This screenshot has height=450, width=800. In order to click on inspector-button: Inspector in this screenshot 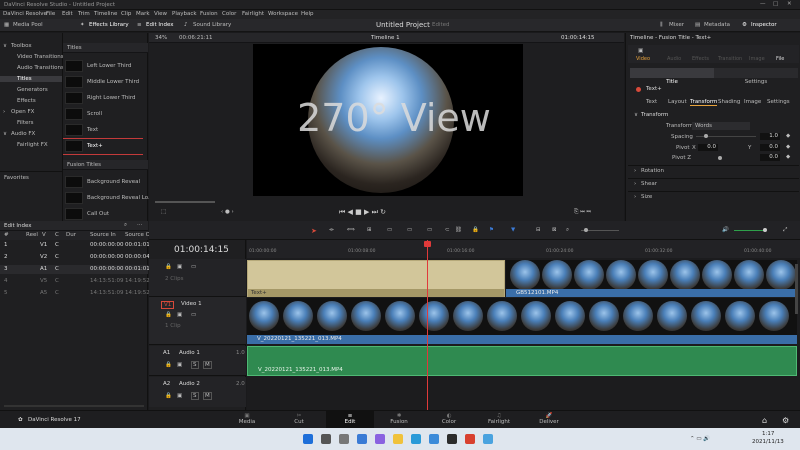, I will do `click(764, 25)`.